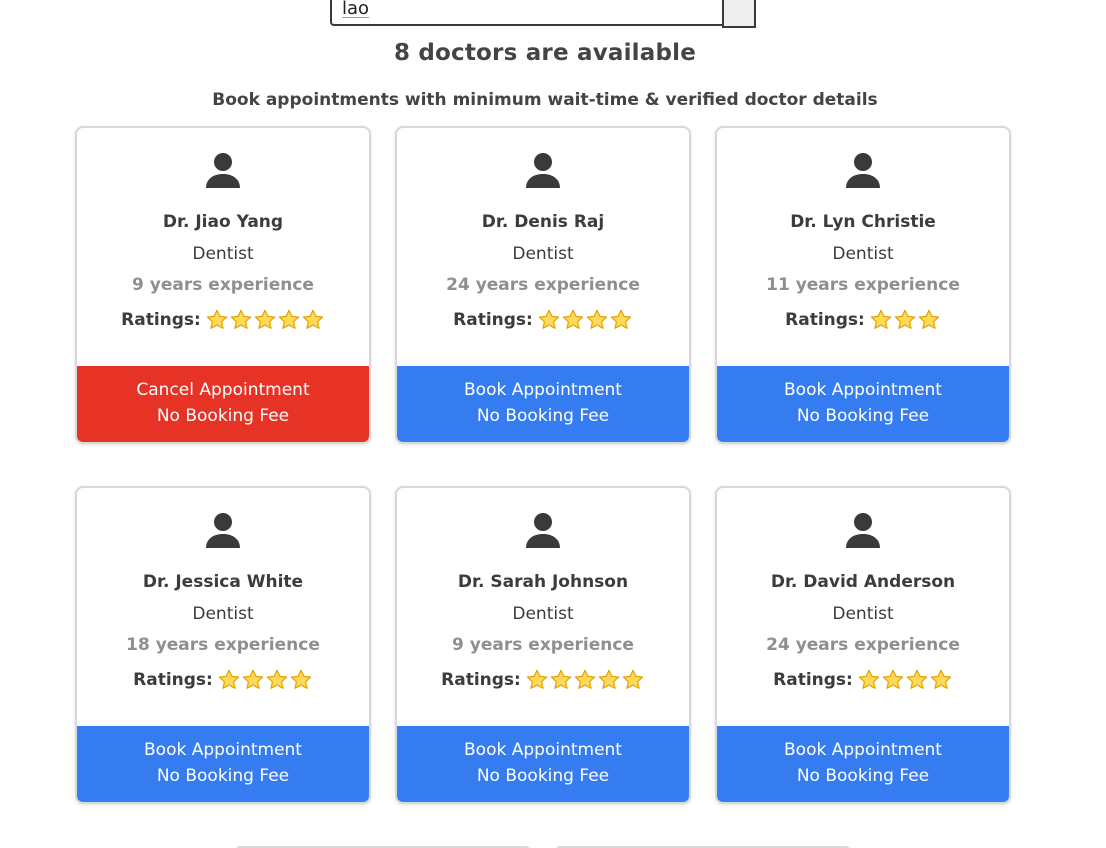  I want to click on doctor-experience: 18 years experience, so click(223, 645).